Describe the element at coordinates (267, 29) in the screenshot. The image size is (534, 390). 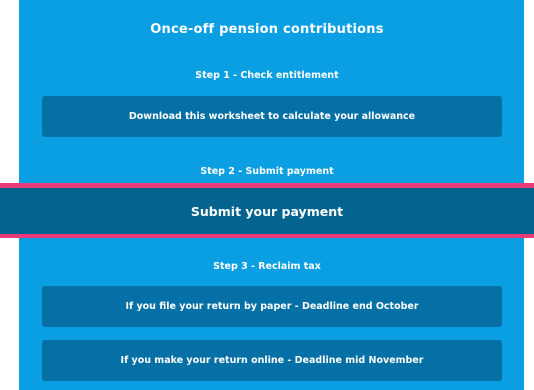
I see `page-title: Once-off pension contributions` at that location.